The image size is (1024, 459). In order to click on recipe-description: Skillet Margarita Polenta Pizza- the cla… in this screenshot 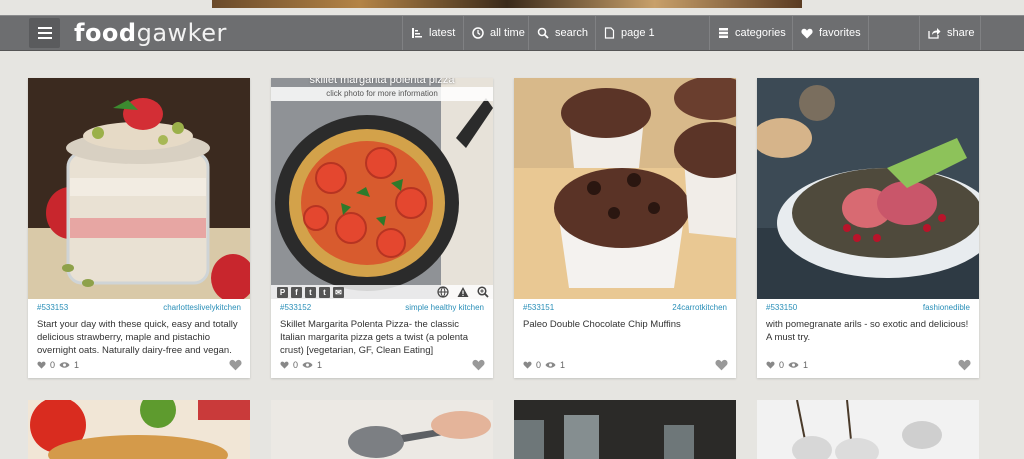, I will do `click(382, 337)`.